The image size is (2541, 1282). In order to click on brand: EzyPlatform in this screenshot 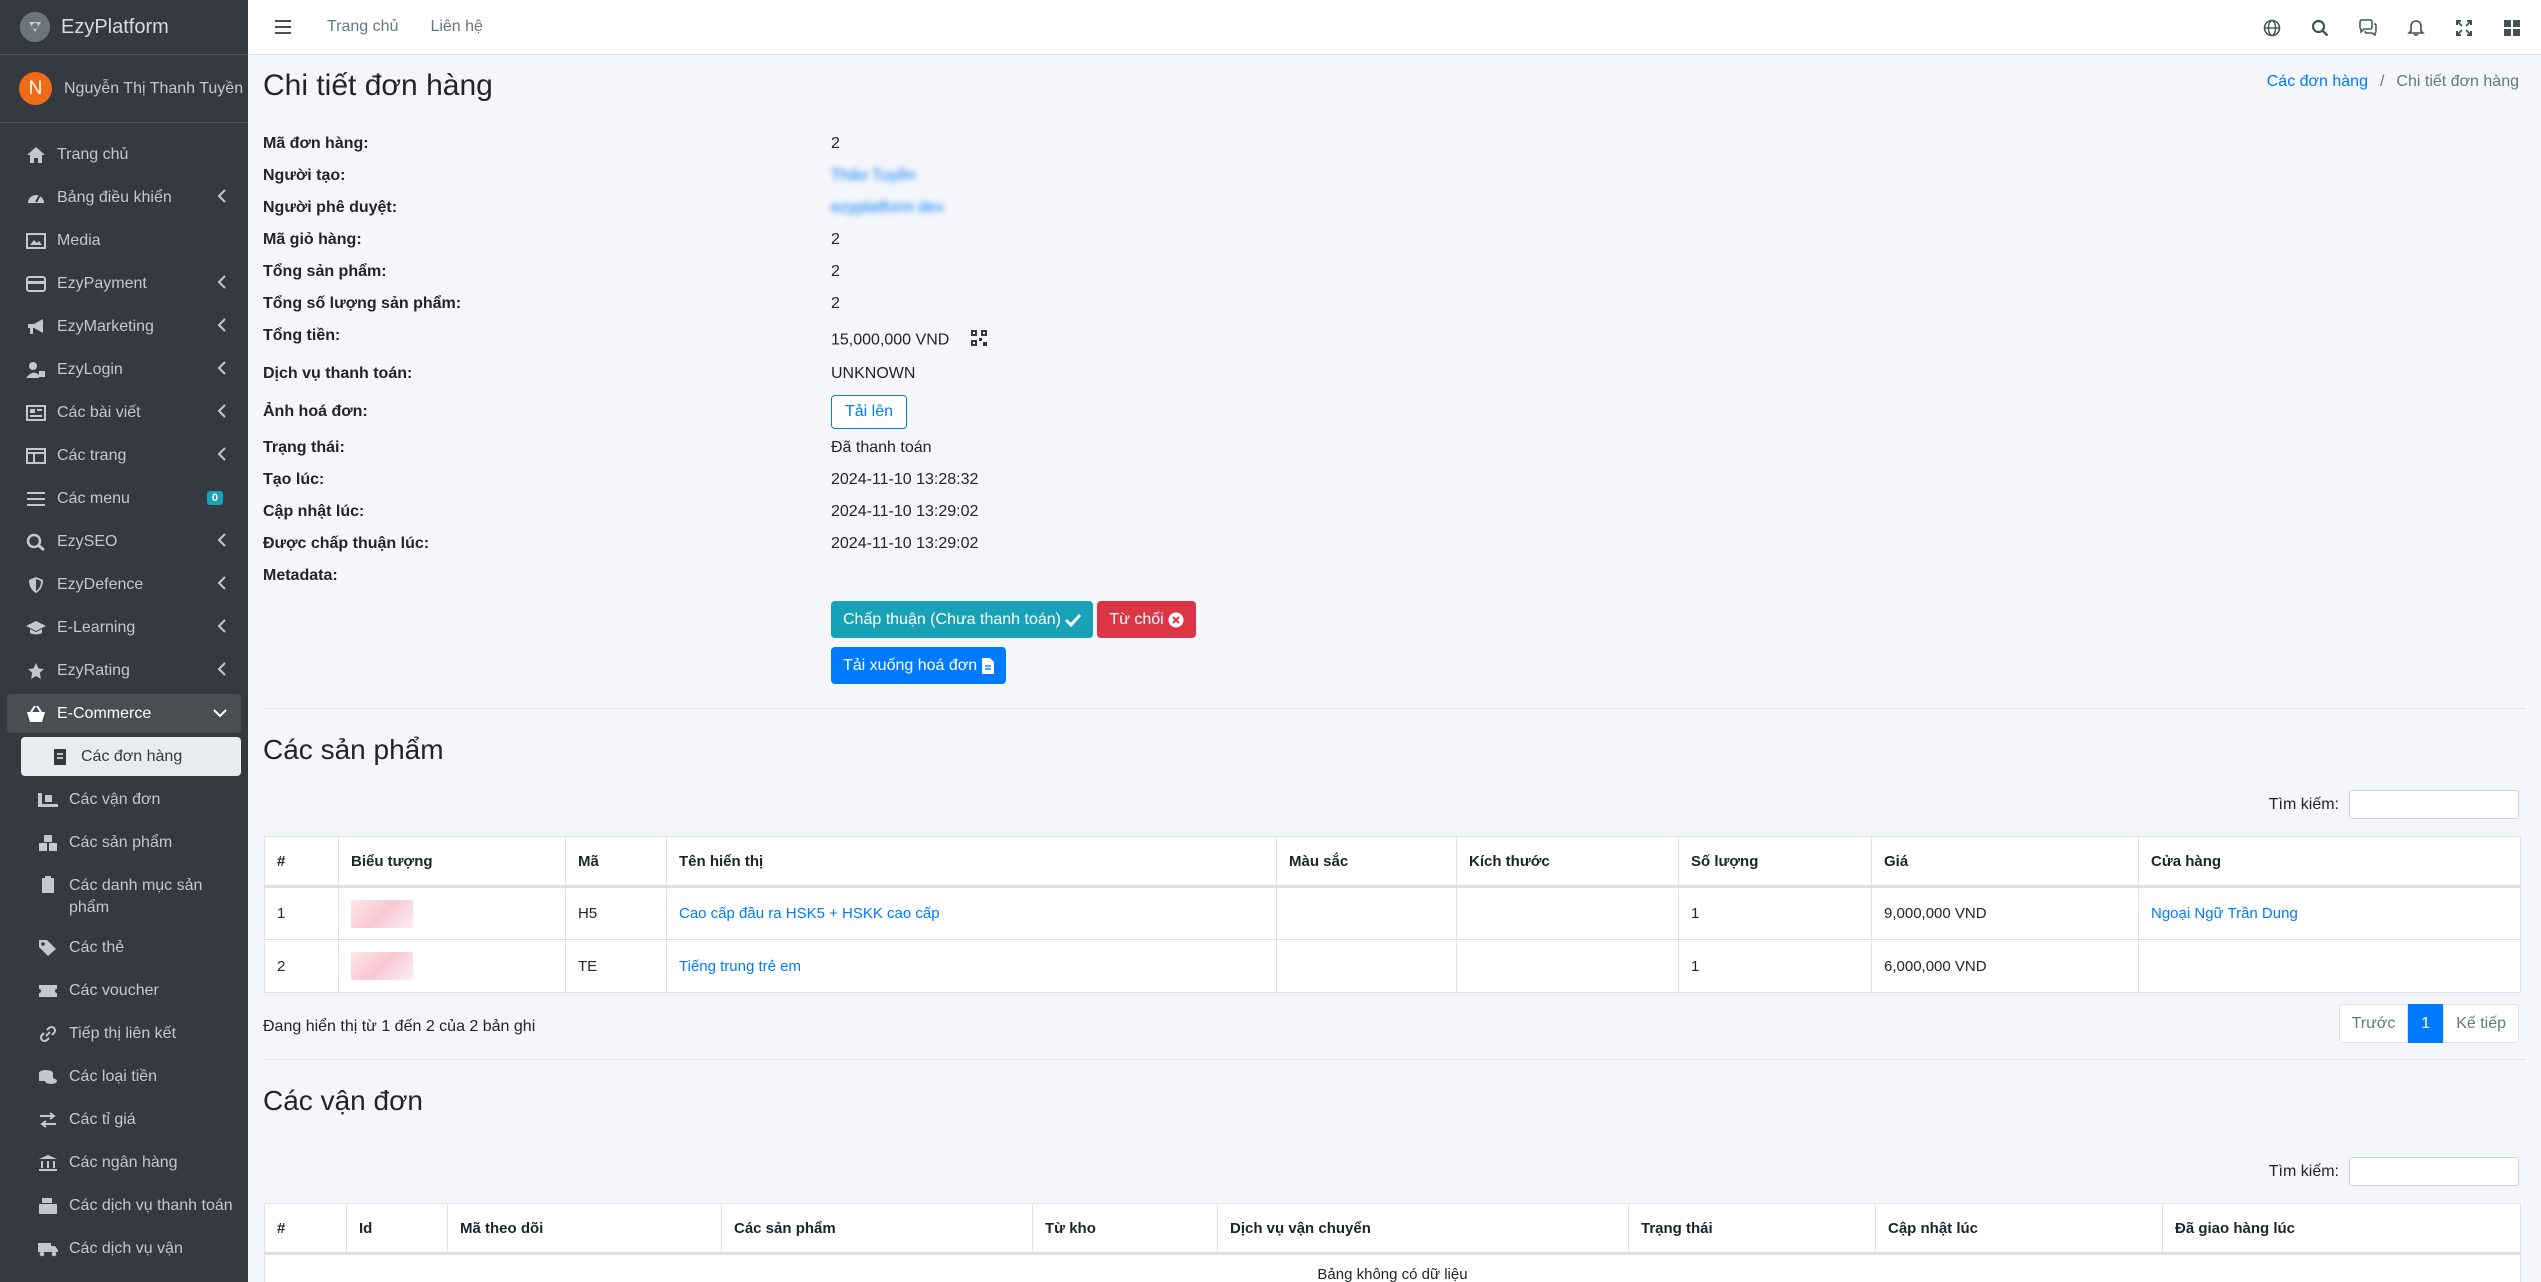, I will do `click(124, 27)`.